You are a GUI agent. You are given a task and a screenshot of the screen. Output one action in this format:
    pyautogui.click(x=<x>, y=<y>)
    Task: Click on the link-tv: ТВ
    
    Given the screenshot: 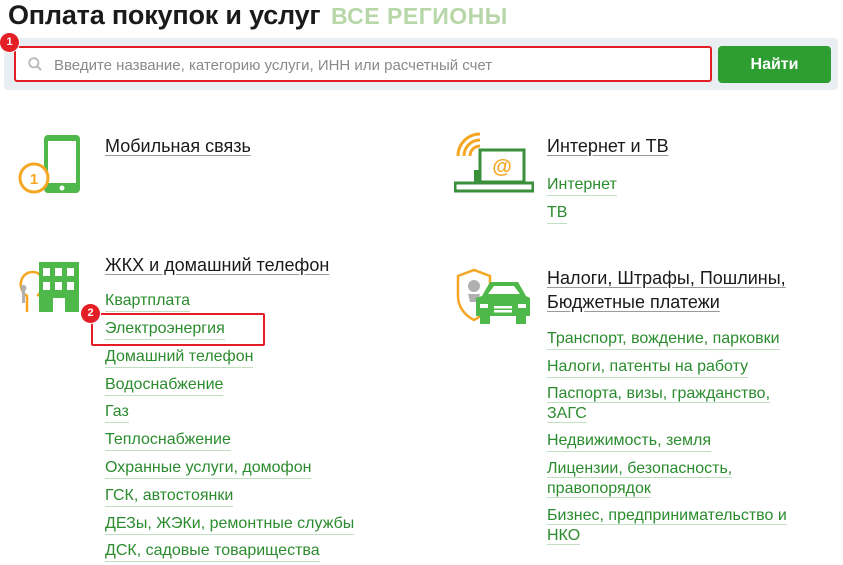 What is the action you would take?
    pyautogui.click(x=557, y=213)
    